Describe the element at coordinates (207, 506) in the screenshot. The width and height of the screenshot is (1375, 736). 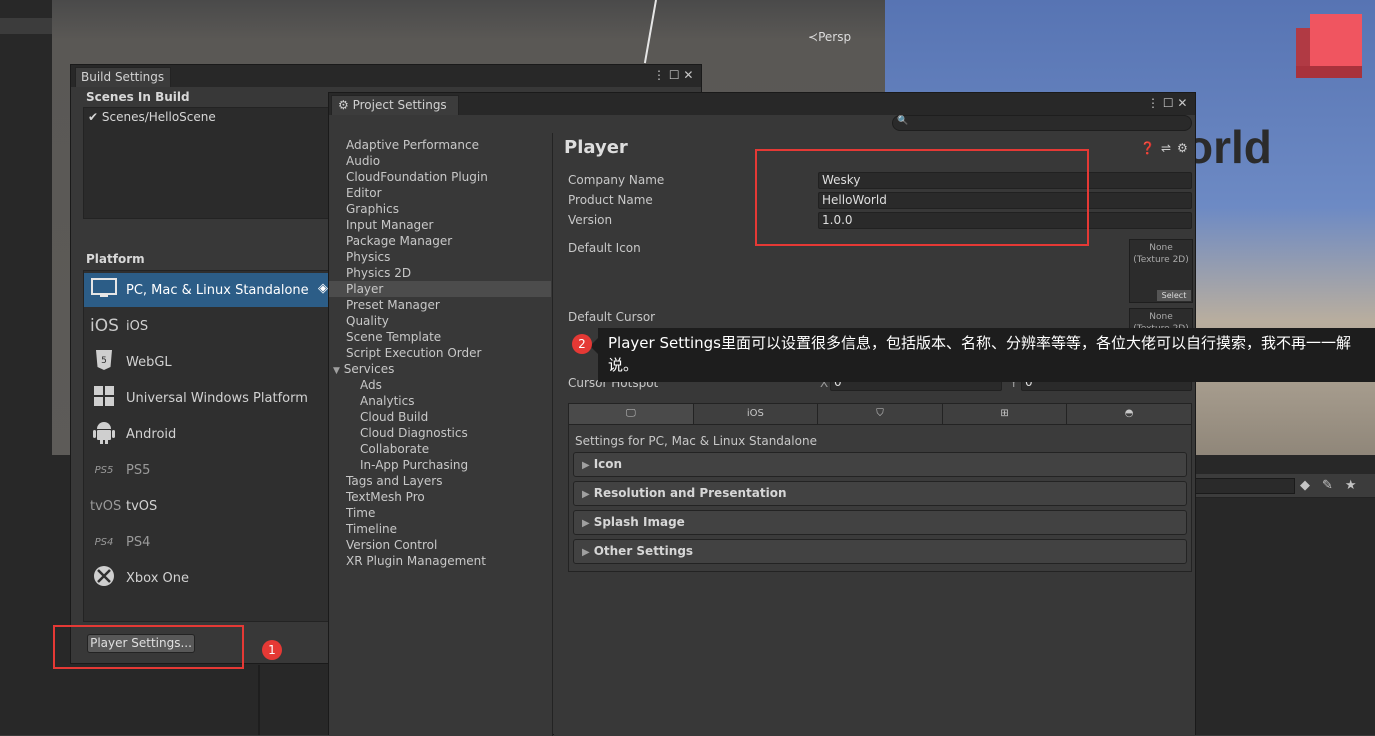
I see `platform-item-tvos: tvOS tvOS` at that location.